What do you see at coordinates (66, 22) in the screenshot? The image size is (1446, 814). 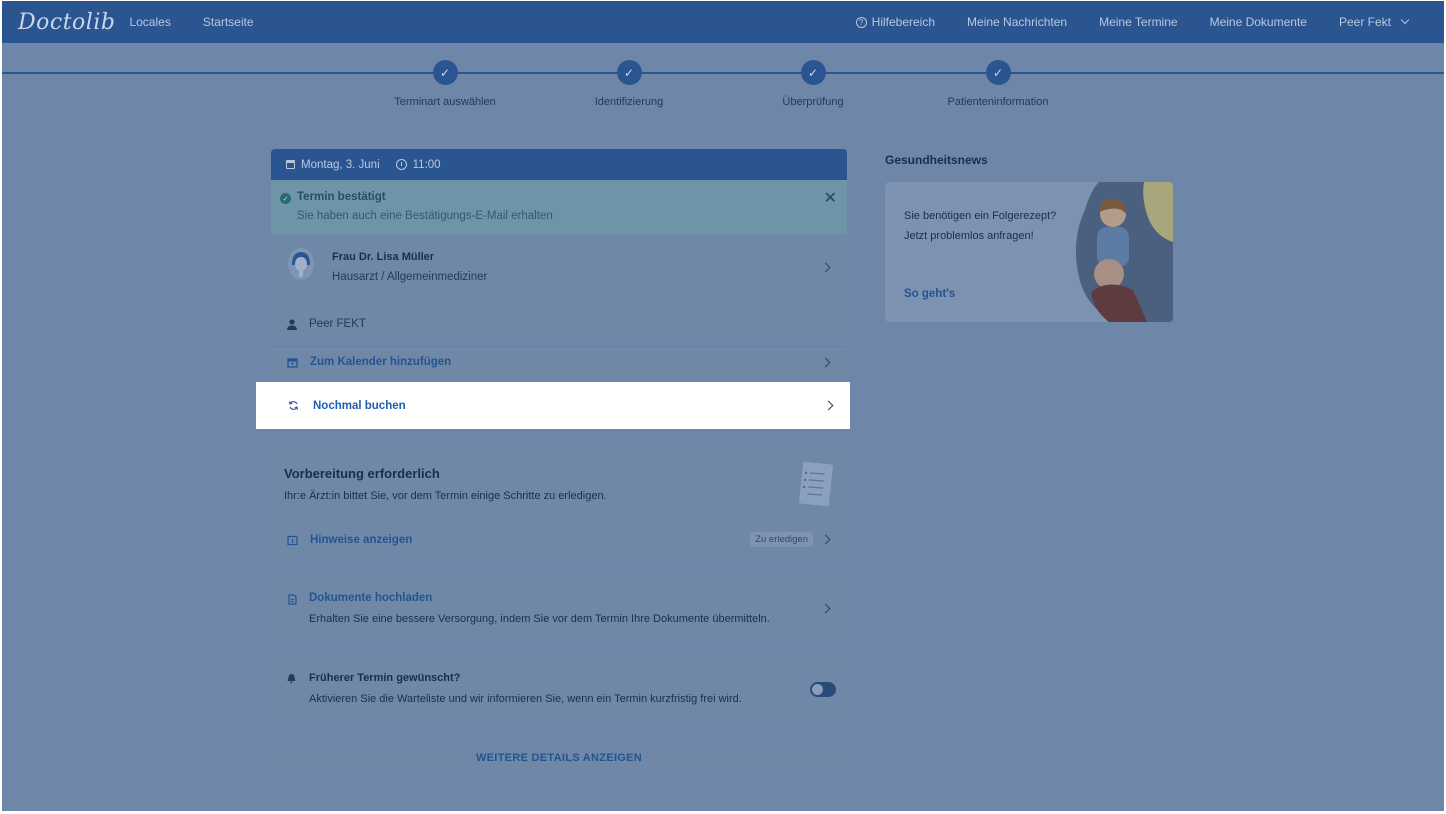 I see `doctolib-logo: Doctolib` at bounding box center [66, 22].